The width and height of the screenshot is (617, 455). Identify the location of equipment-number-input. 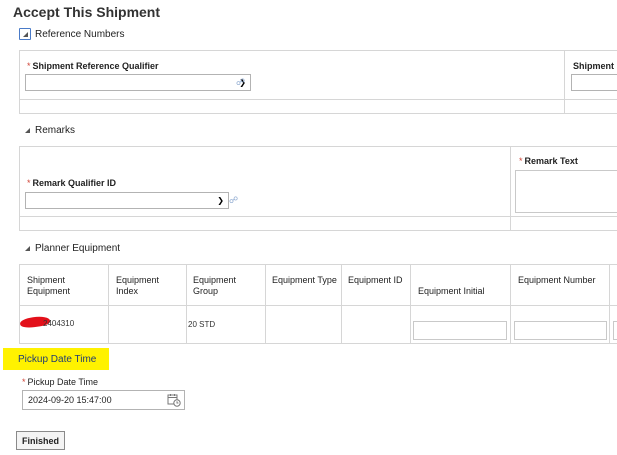
(560, 330).